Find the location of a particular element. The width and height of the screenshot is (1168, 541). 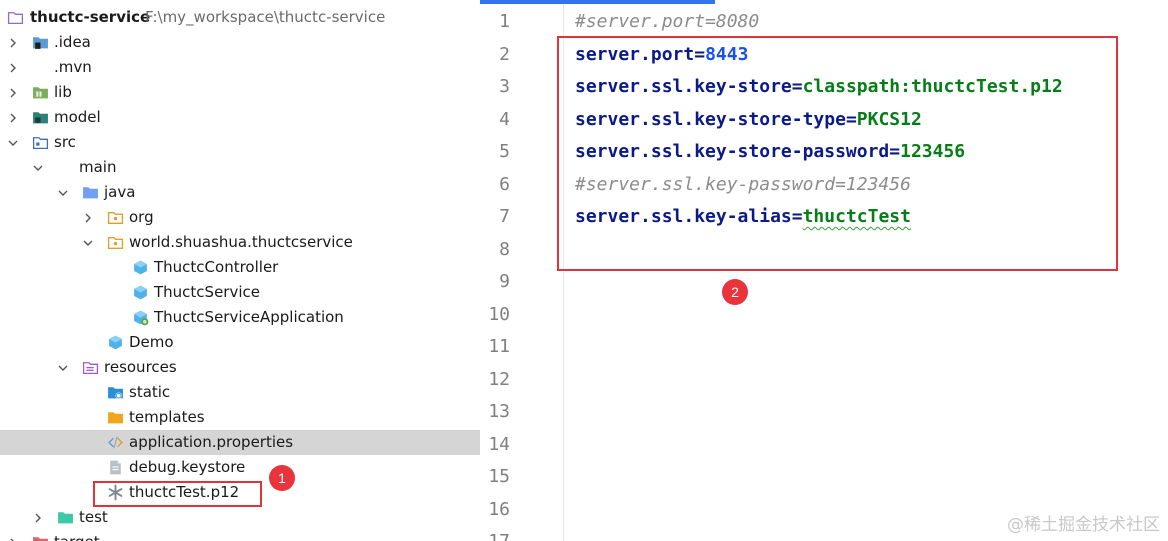

tree-item-label: world.shuashua.thuctcservice is located at coordinates (241, 242).